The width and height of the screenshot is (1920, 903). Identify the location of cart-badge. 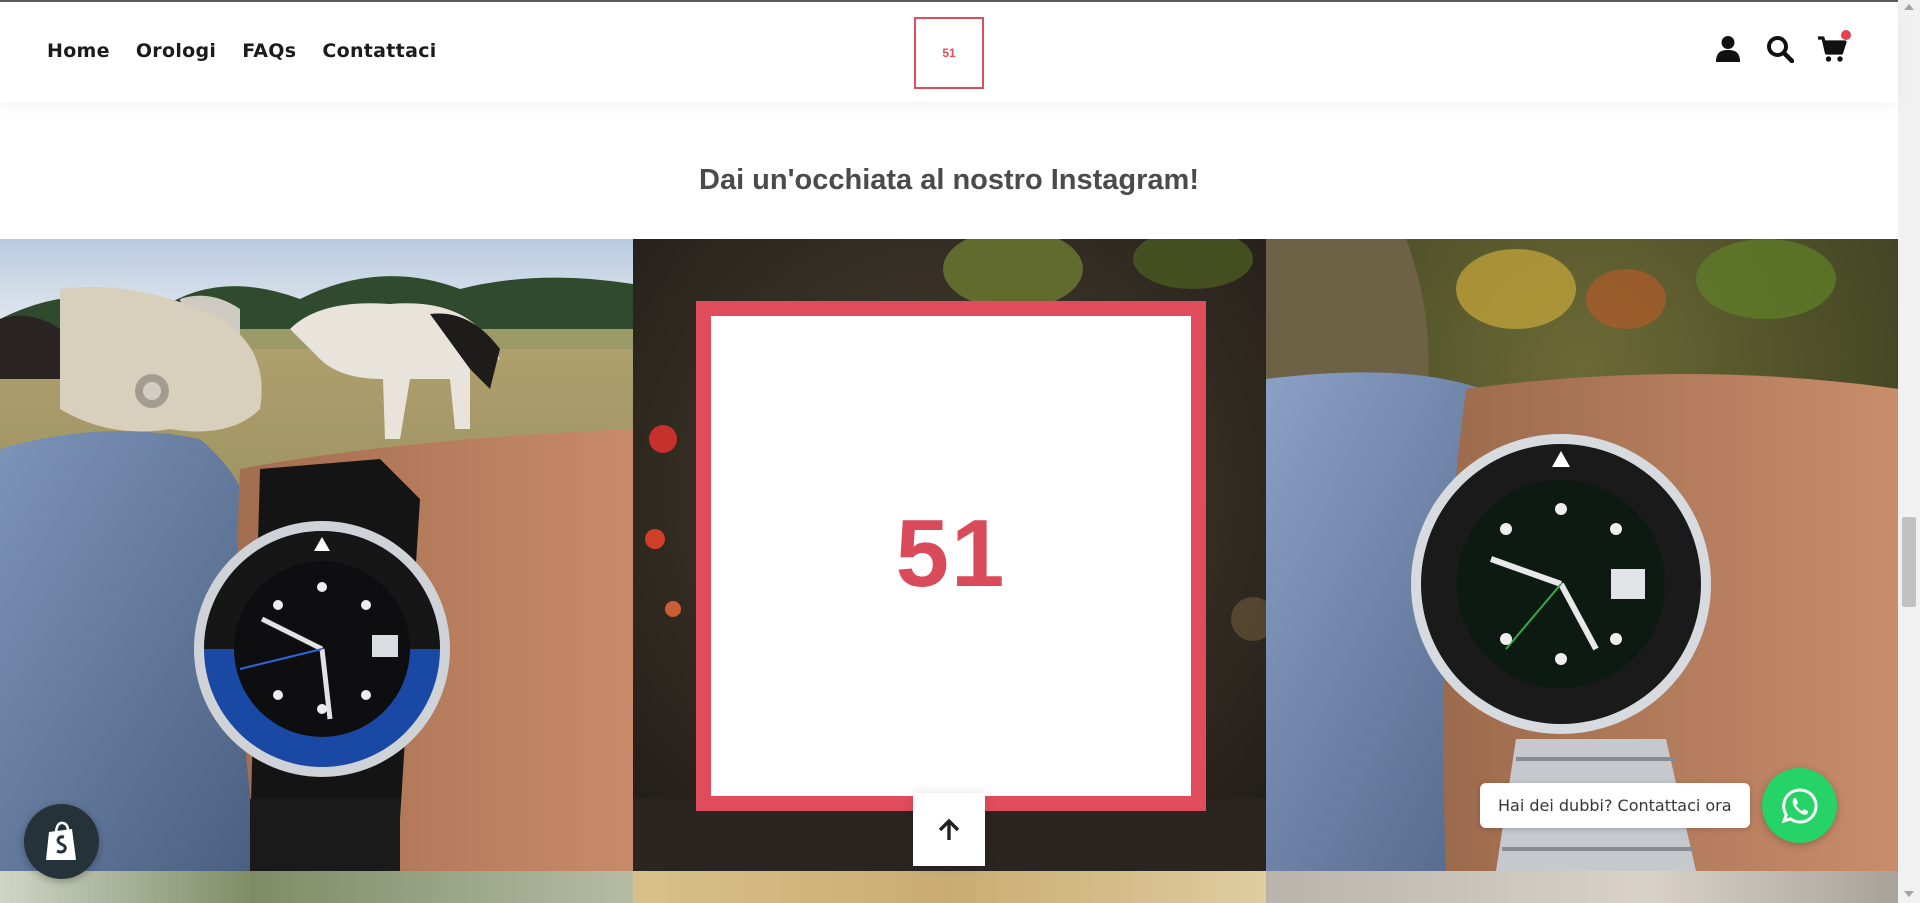
(1846, 35).